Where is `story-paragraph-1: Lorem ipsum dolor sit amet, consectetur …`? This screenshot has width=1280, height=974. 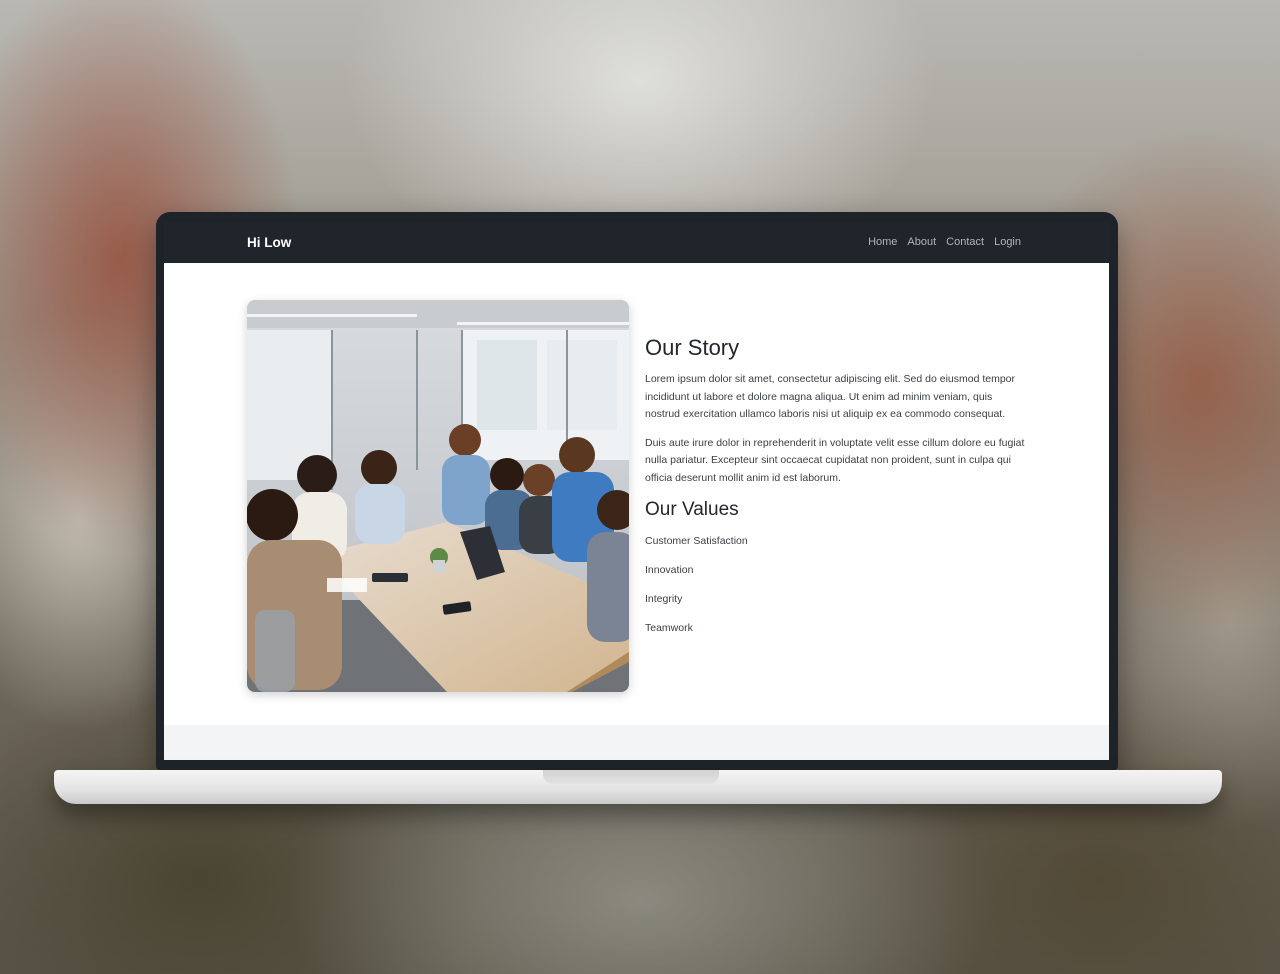 story-paragraph-1: Lorem ipsum dolor sit amet, consectetur … is located at coordinates (830, 396).